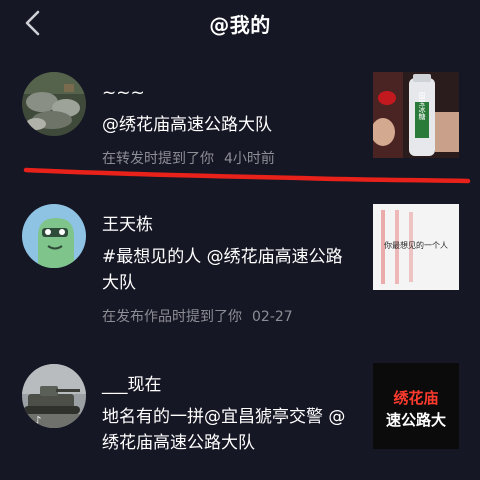 The image size is (480, 480). I want to click on music-note-icon: ♪, so click(37, 420).